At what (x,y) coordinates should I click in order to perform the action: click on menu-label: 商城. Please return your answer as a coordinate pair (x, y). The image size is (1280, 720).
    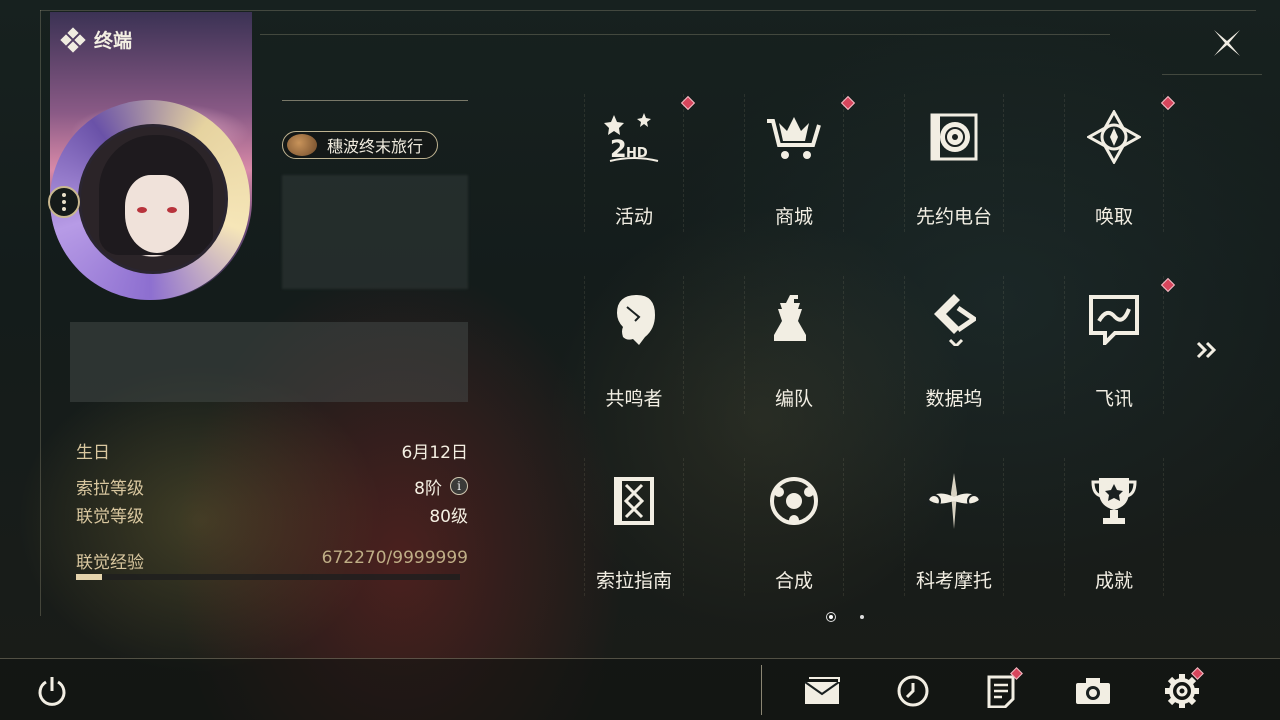
    Looking at the image, I should click on (793, 217).